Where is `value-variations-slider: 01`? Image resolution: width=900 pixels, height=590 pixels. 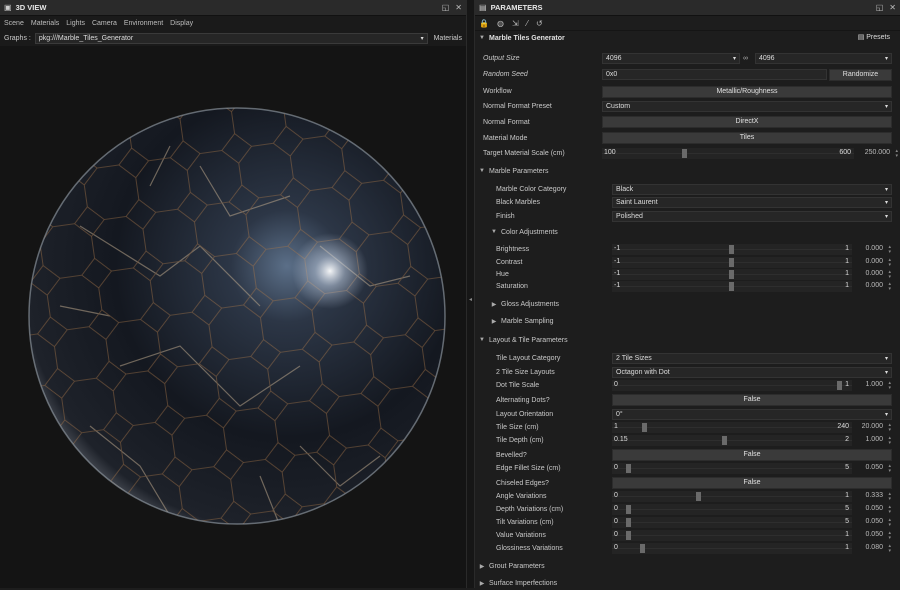
value-variations-slider: 01 is located at coordinates (732, 535).